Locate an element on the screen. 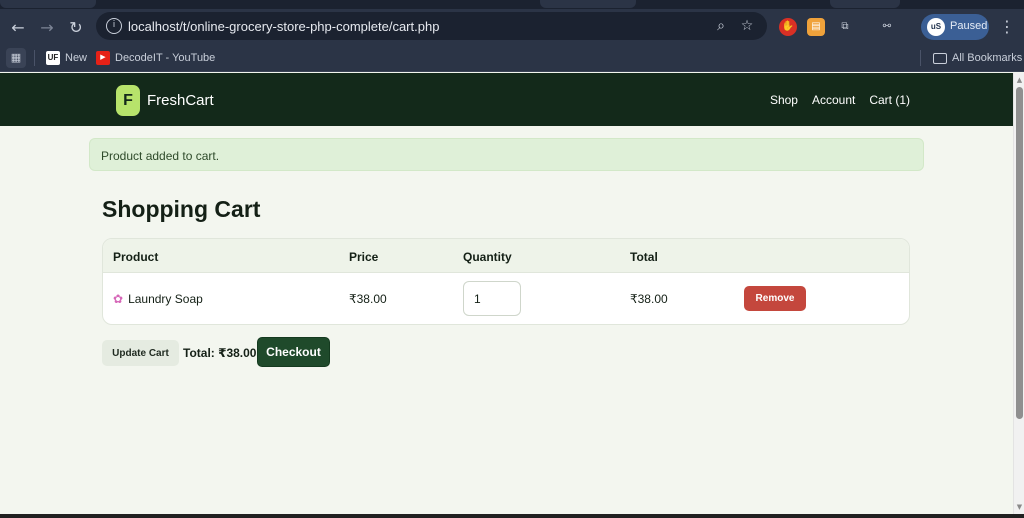 This screenshot has width=1024, height=518. row-total-cell: ₹38.00 is located at coordinates (649, 299).